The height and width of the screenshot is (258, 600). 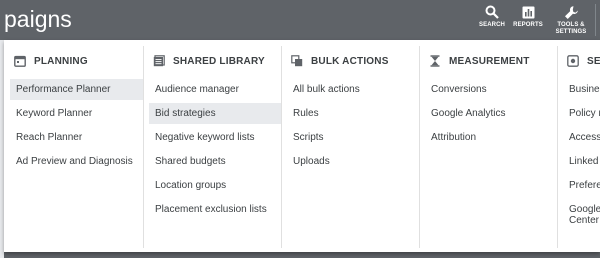 I want to click on setup-icon, so click(x=573, y=61).